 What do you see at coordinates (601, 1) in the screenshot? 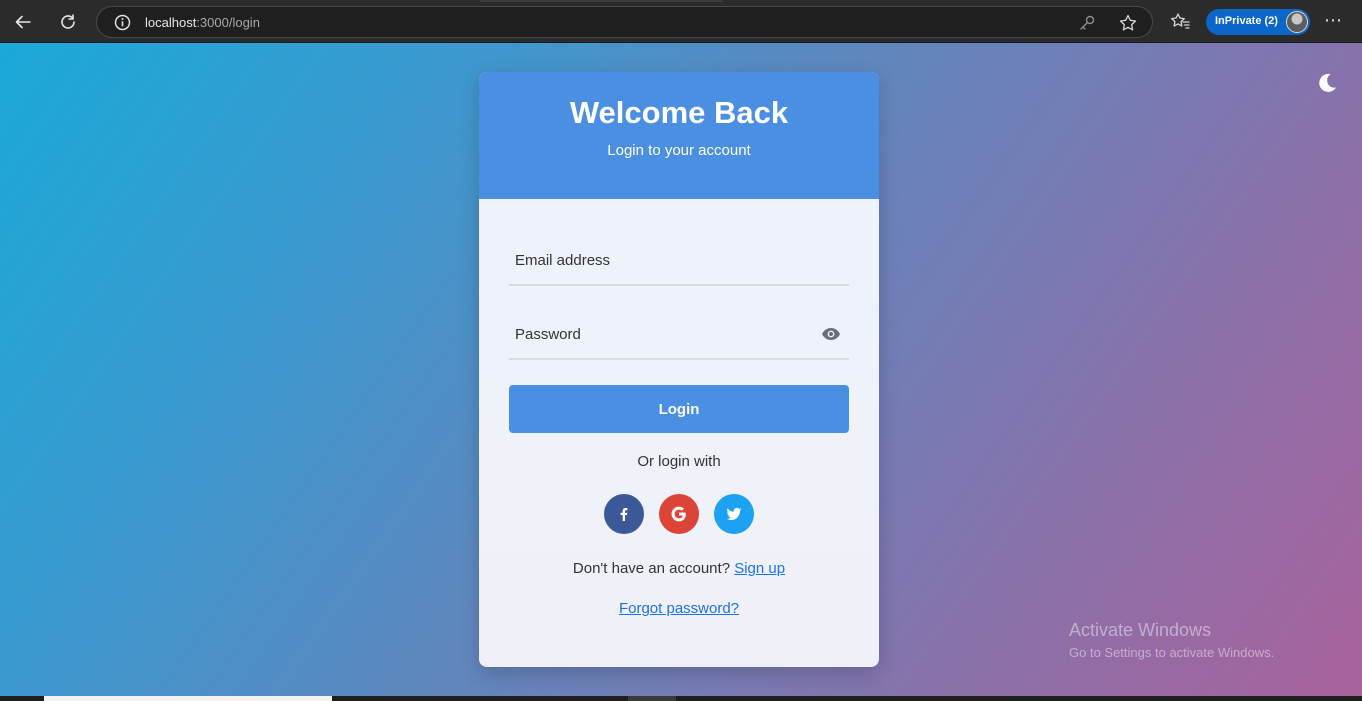
I see `tab-strip-fragment` at bounding box center [601, 1].